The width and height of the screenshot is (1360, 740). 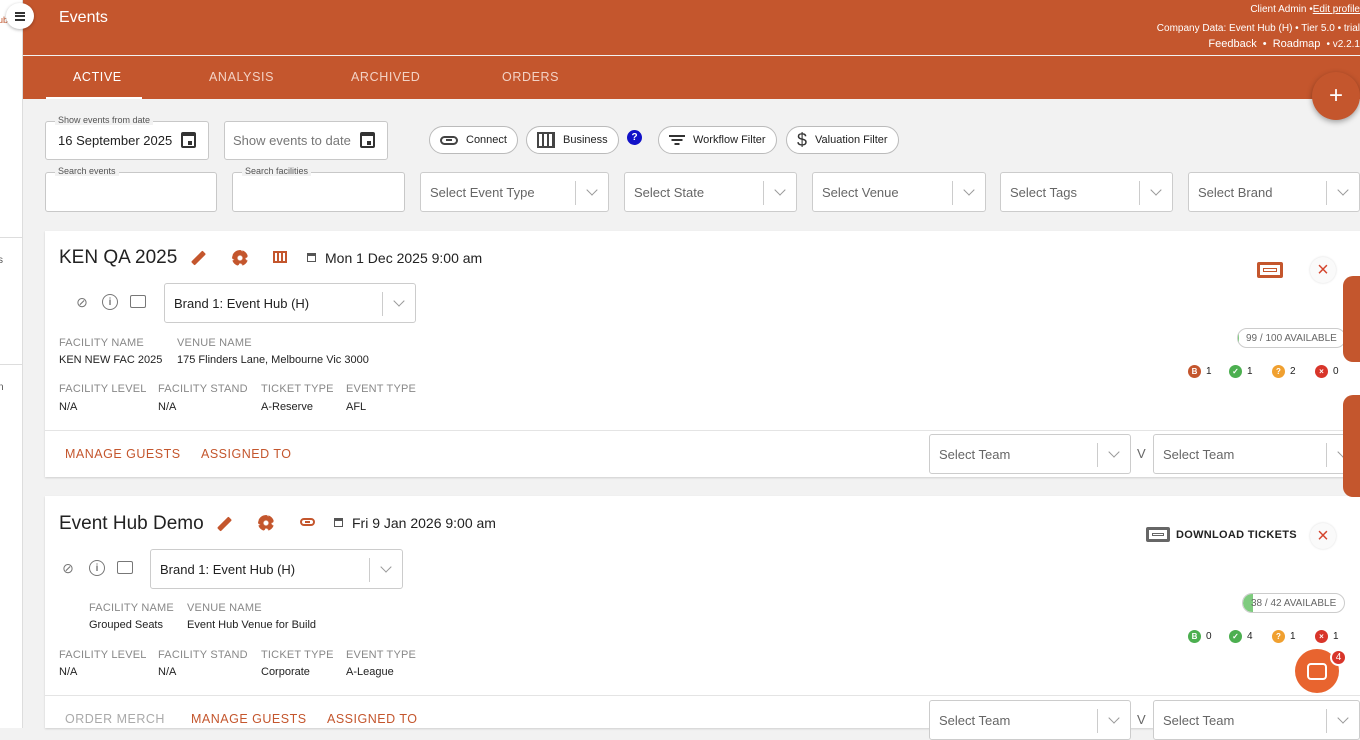 I want to click on tab-bar: ACTIVE ANALYSIS ARCHIVED ORDERS, so click(x=691, y=77).